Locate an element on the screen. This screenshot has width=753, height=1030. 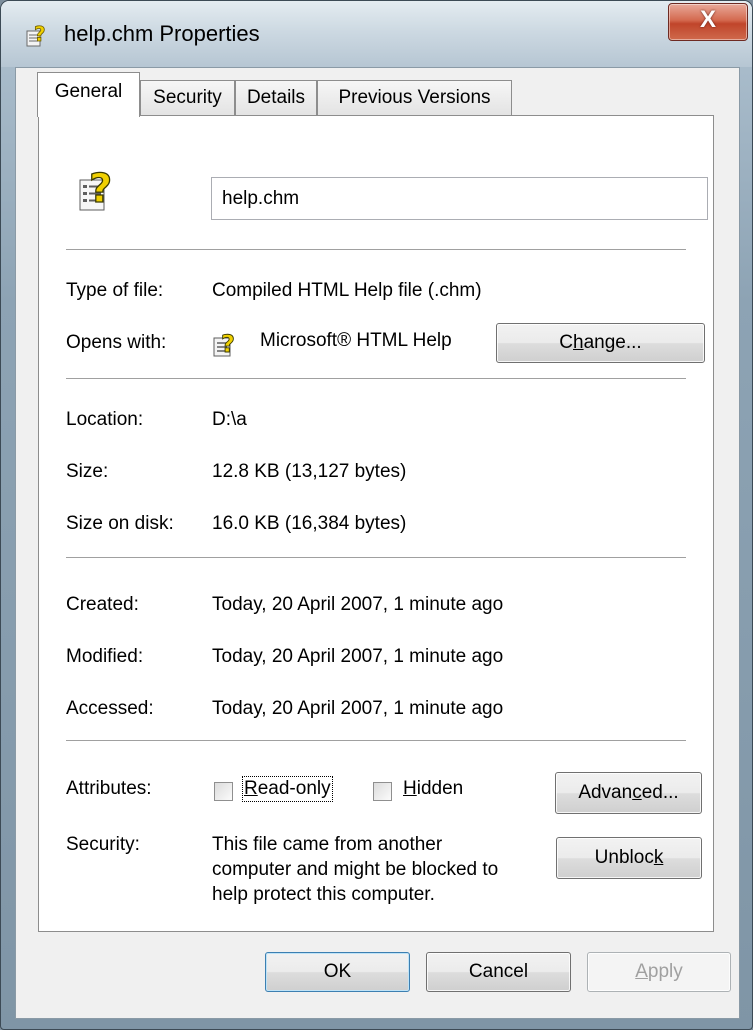
modified-label: Modified: is located at coordinates (105, 656).